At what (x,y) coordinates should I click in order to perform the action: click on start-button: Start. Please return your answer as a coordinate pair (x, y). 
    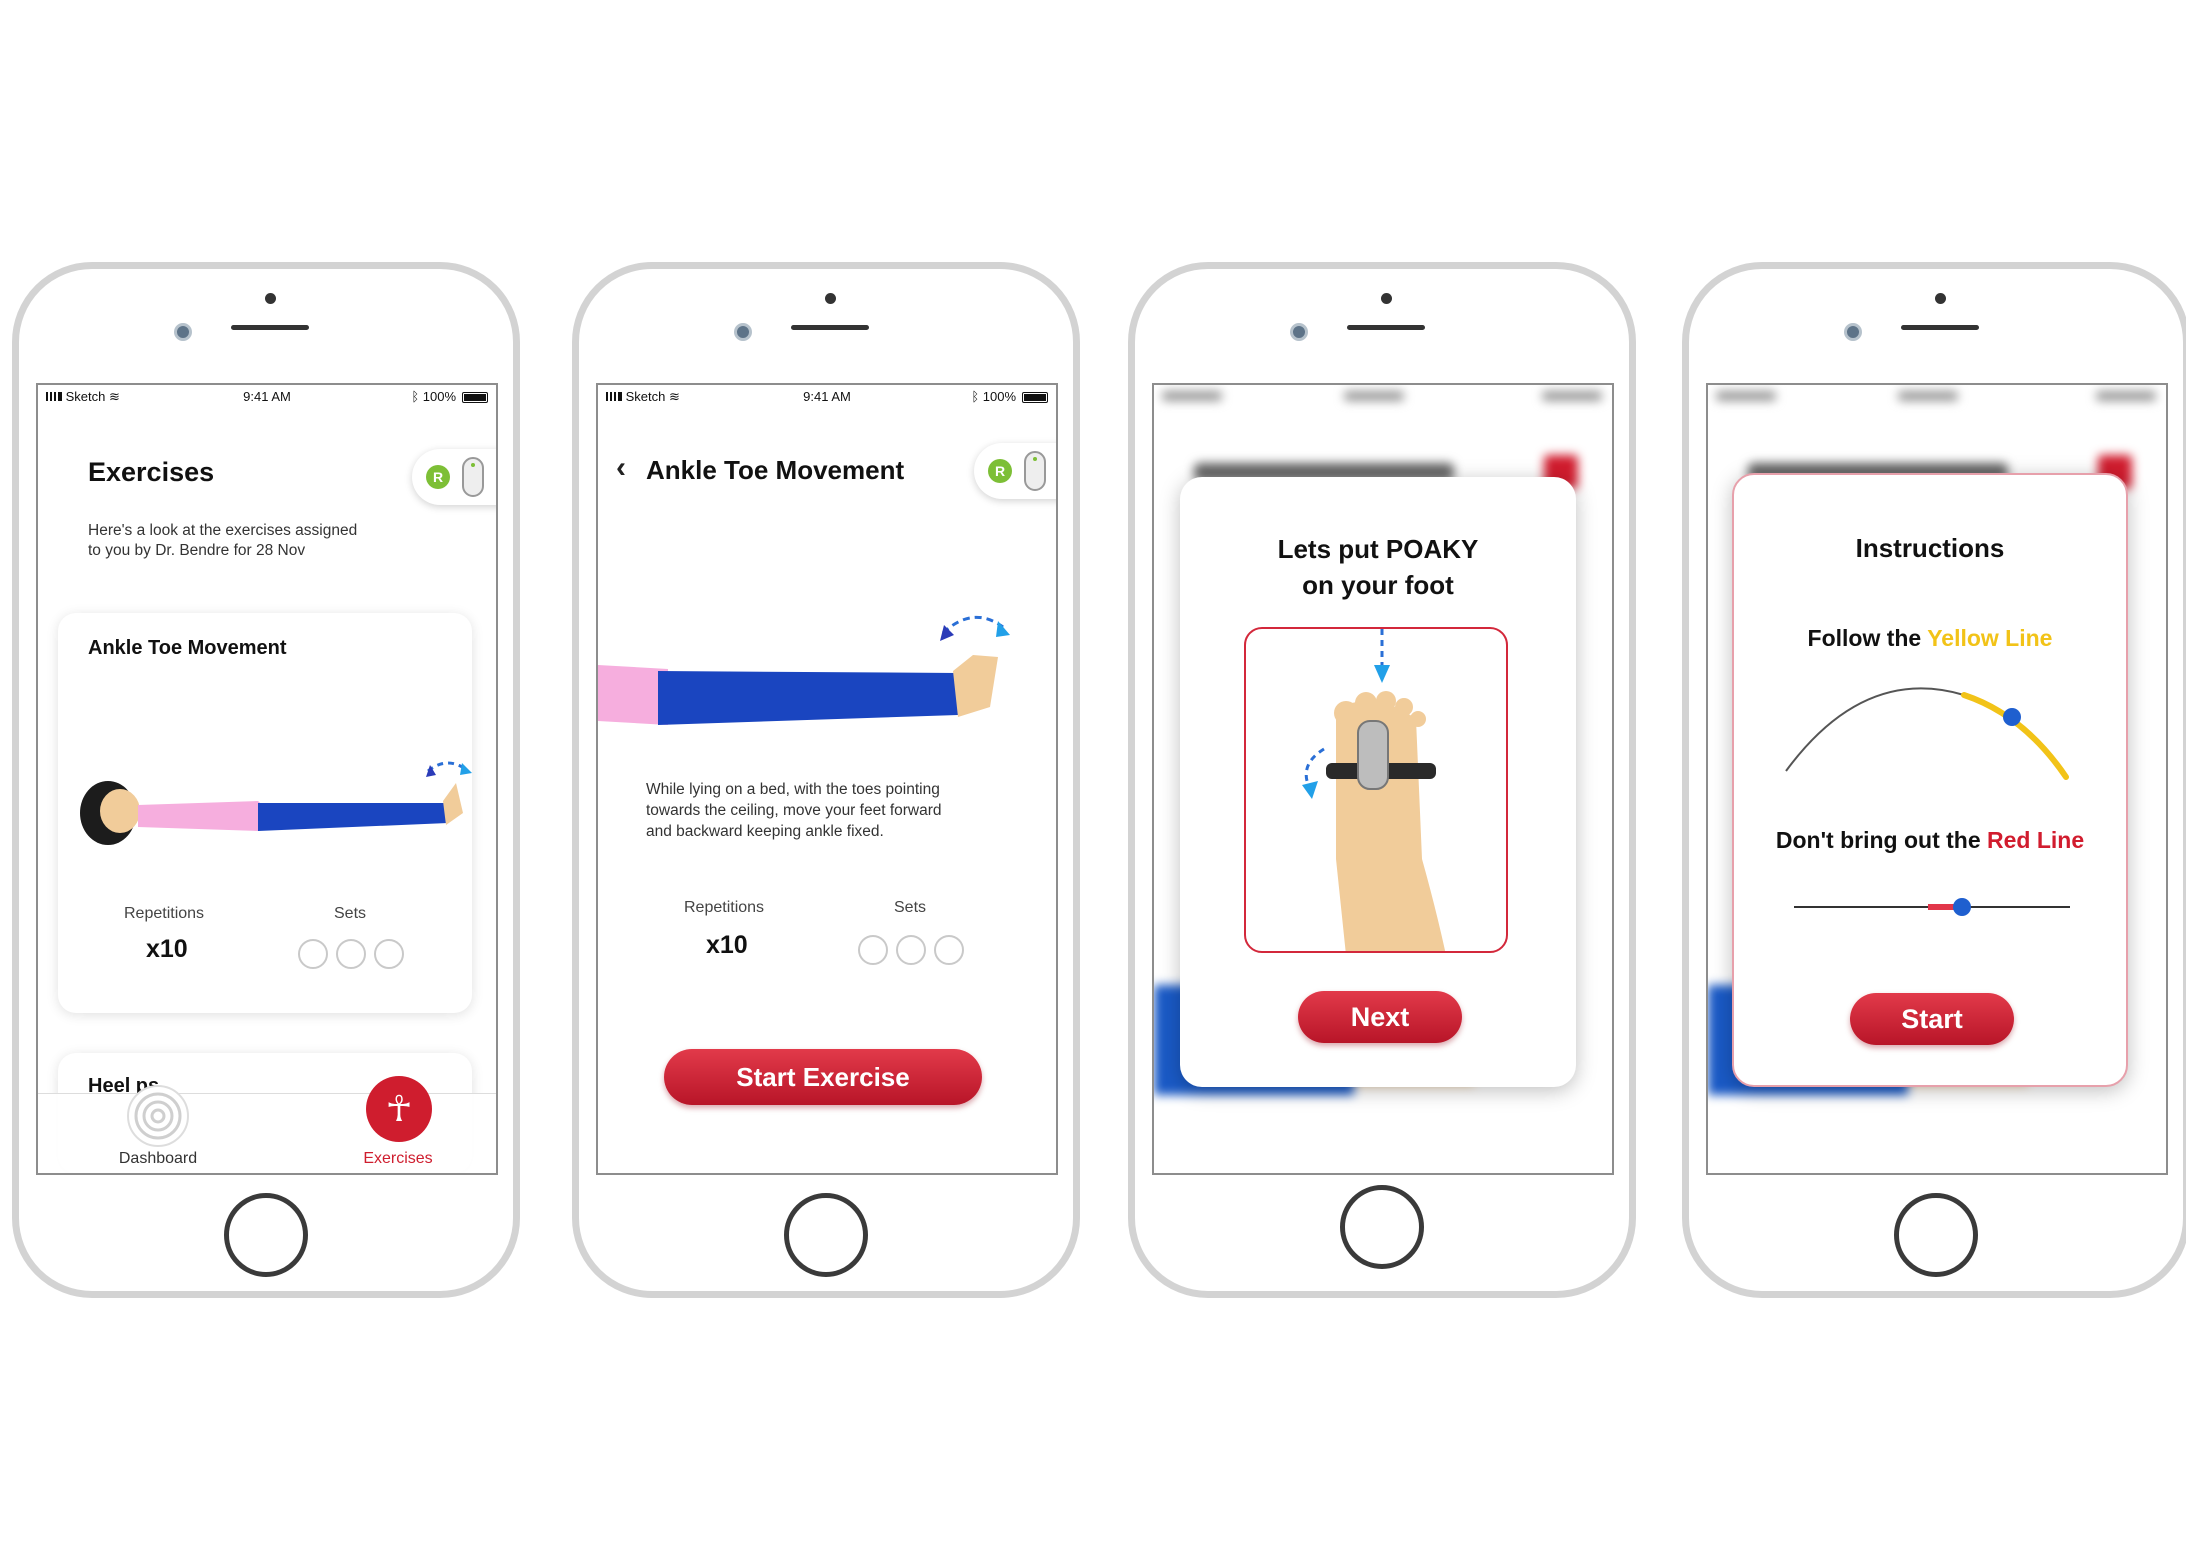
    Looking at the image, I should click on (1932, 1019).